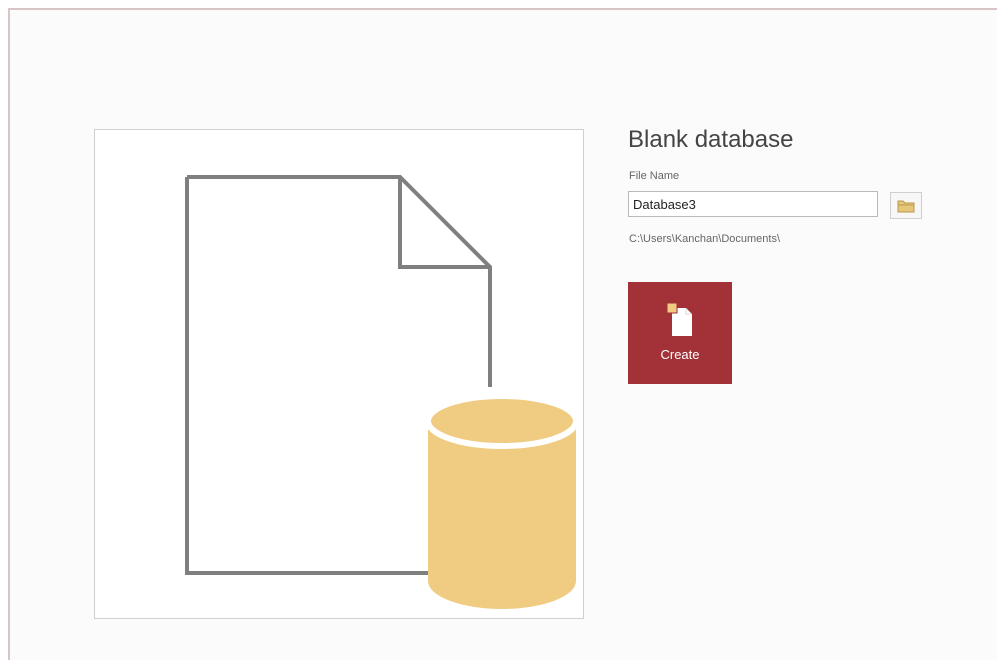 This screenshot has height=660, width=997. I want to click on file-name-label: File Name, so click(654, 176).